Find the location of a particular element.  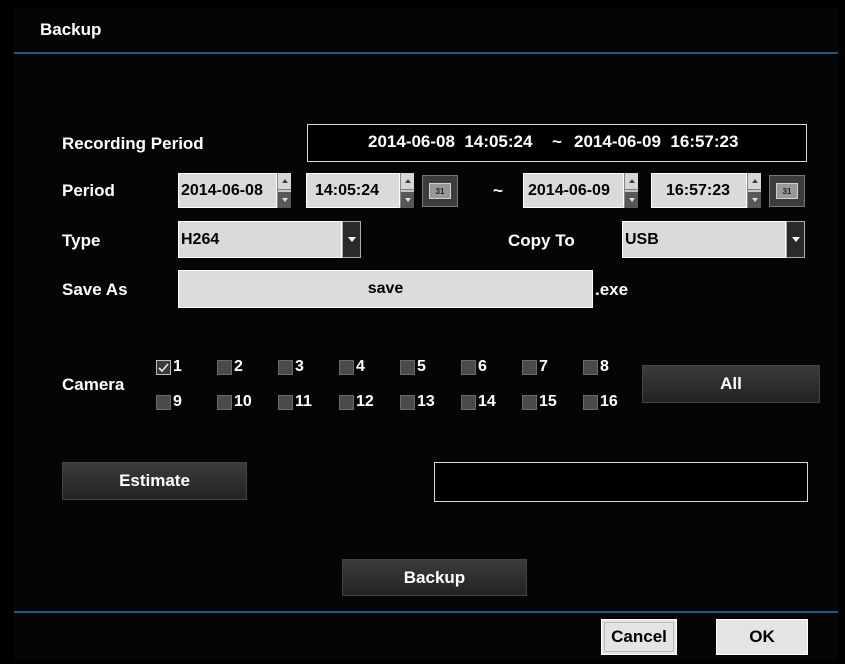

camera-5-label: 5 is located at coordinates (421, 366).